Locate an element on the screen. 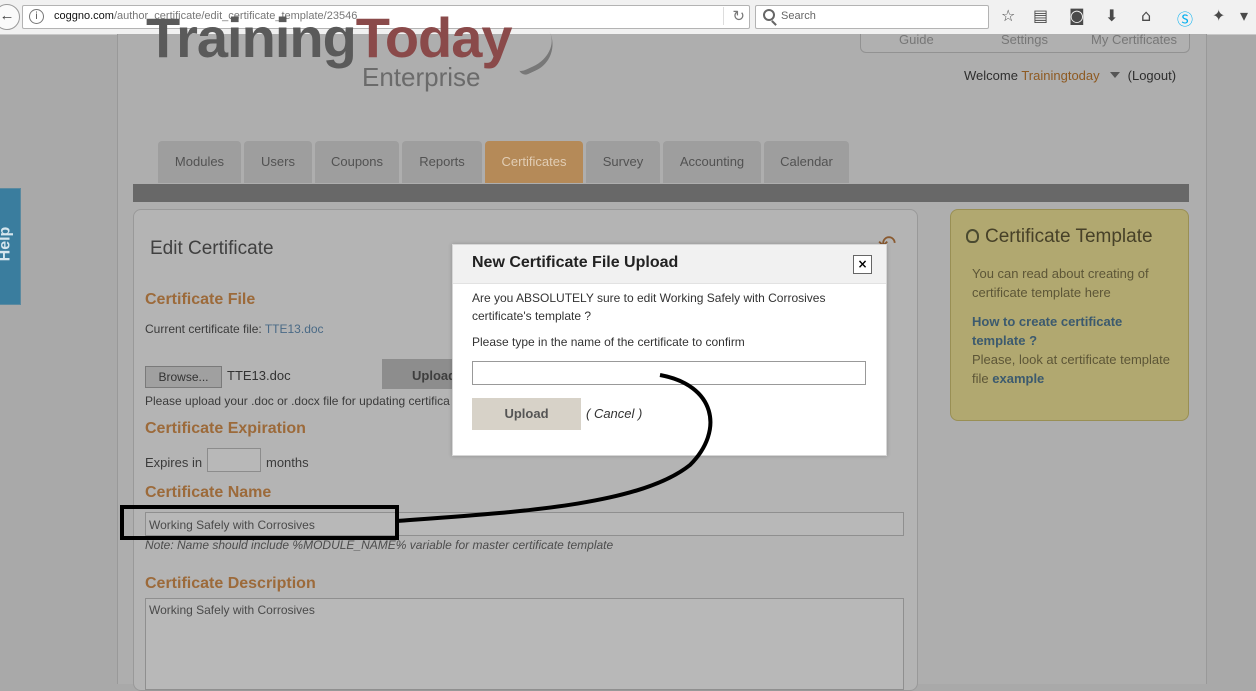  search-placeholder: Search is located at coordinates (798, 16).